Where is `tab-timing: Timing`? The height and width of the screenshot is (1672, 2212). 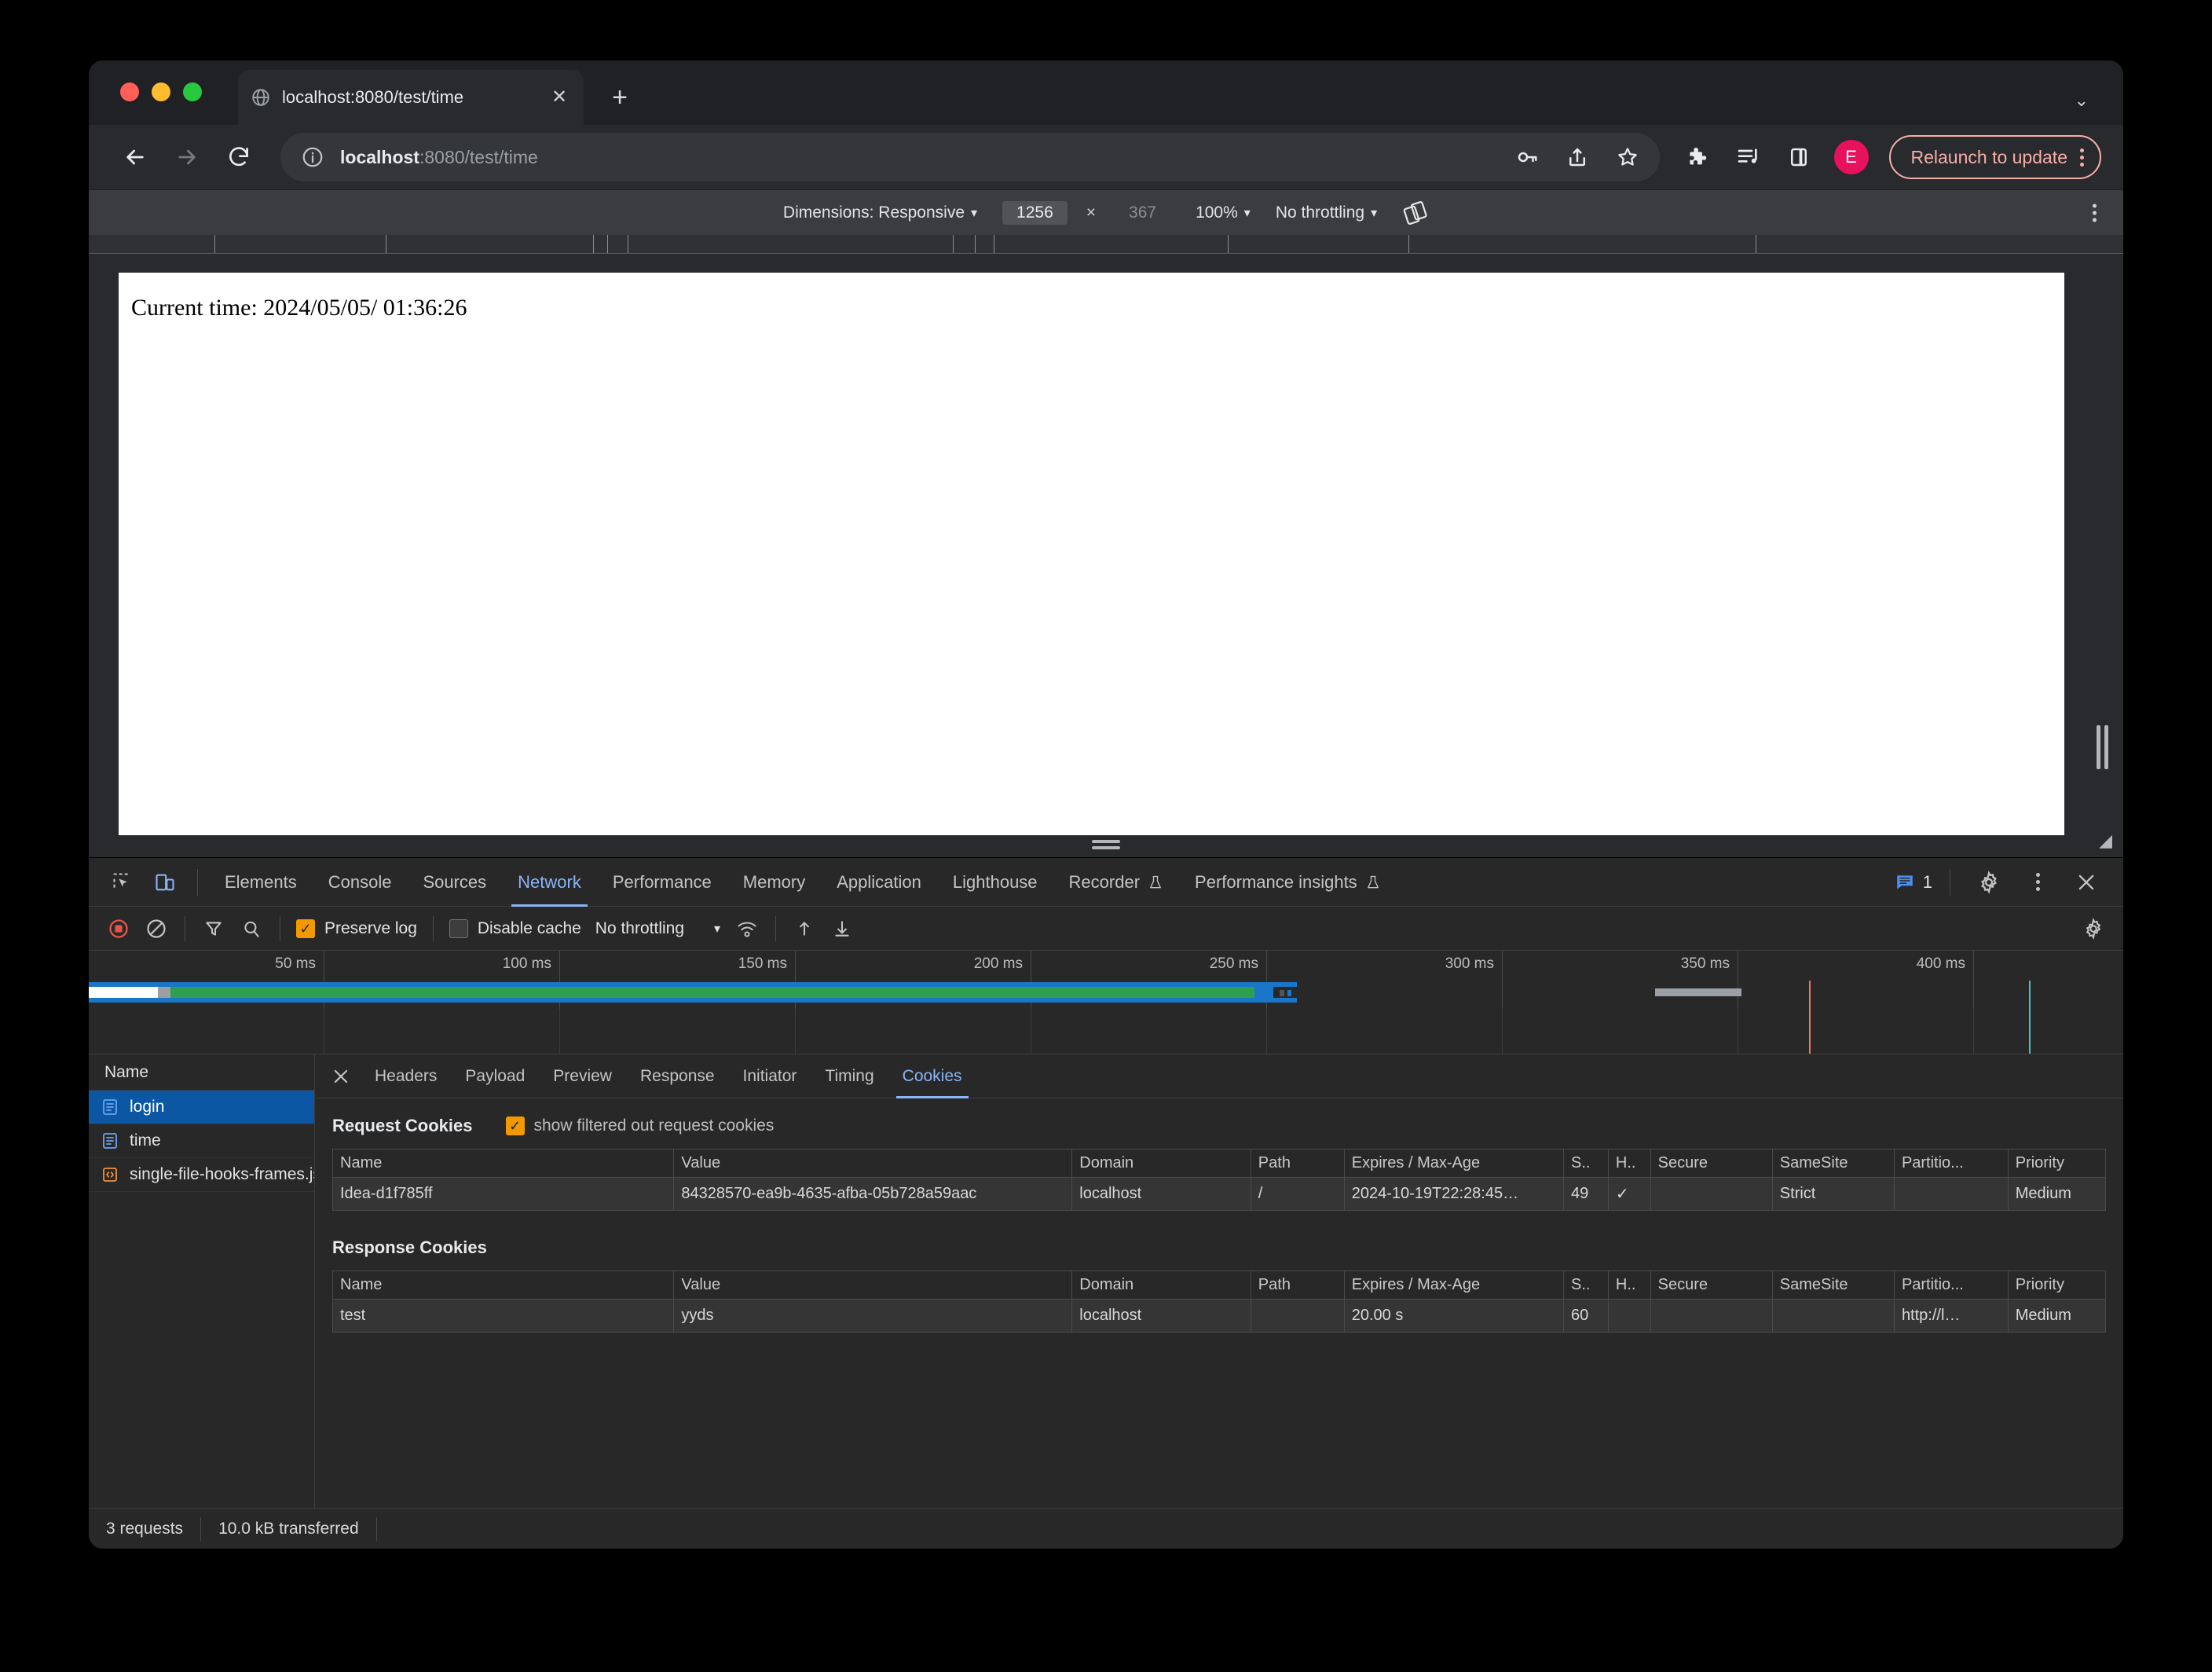 tab-timing: Timing is located at coordinates (850, 1076).